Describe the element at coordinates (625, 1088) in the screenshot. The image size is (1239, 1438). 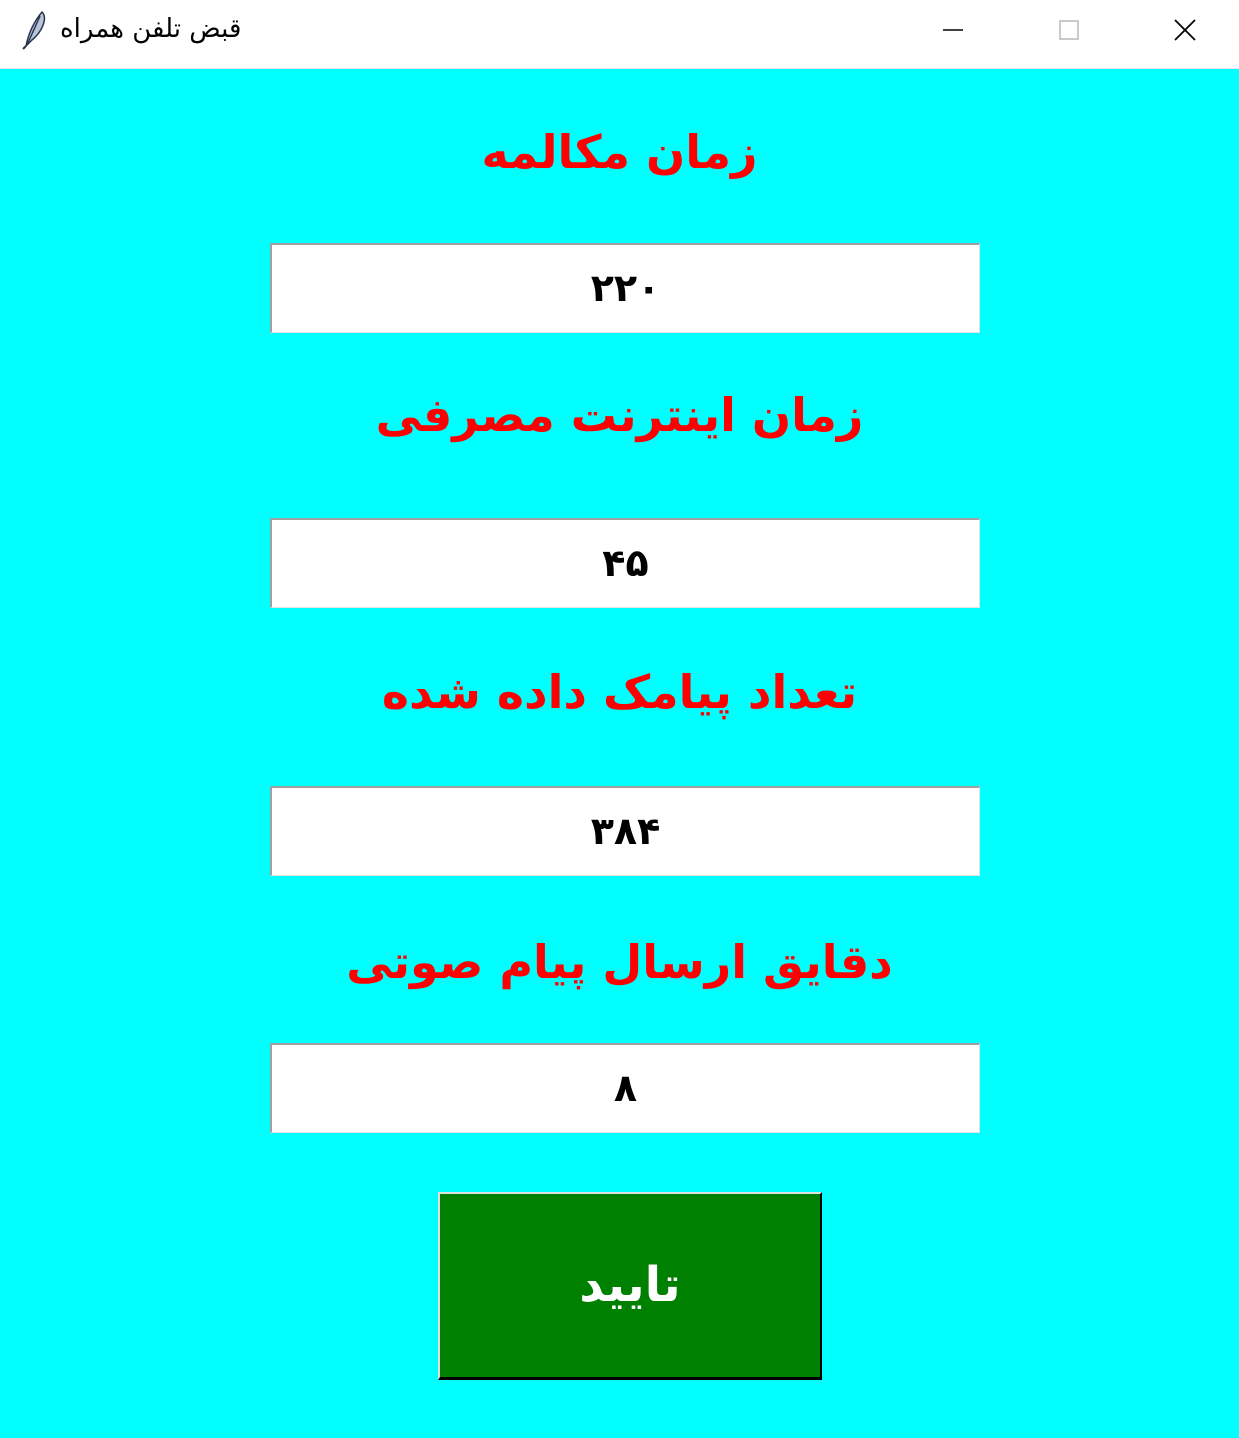
I see `voice-minutes-input: ۸` at that location.